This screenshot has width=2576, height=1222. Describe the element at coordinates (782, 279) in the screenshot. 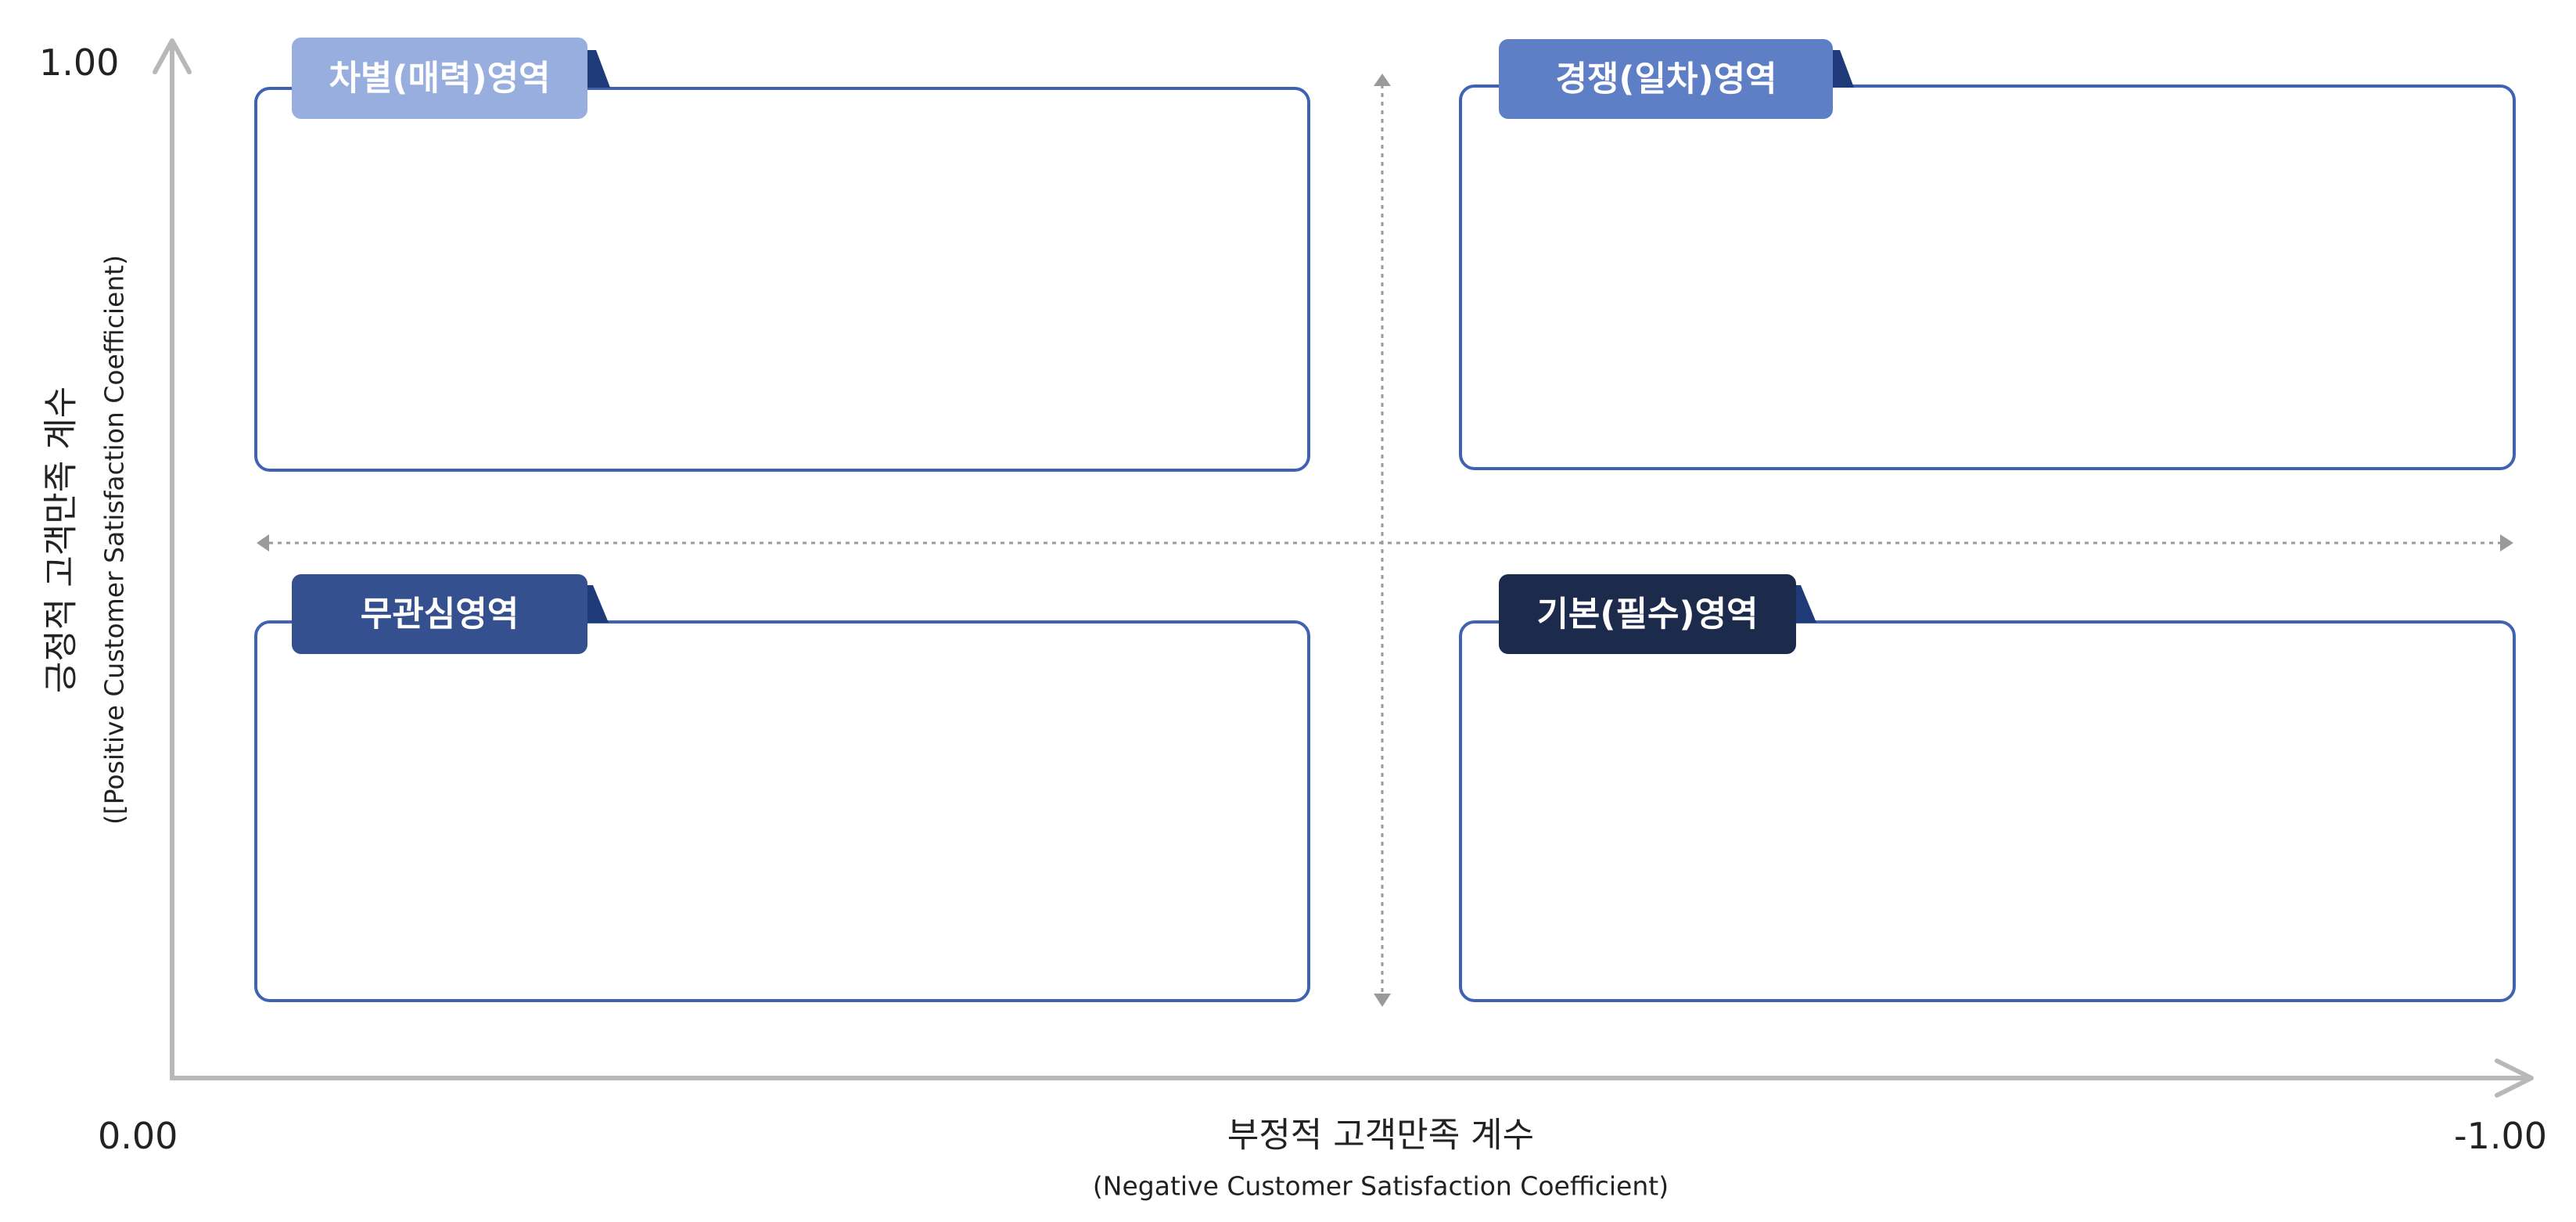

I see `quadrant-box-top-left` at that location.